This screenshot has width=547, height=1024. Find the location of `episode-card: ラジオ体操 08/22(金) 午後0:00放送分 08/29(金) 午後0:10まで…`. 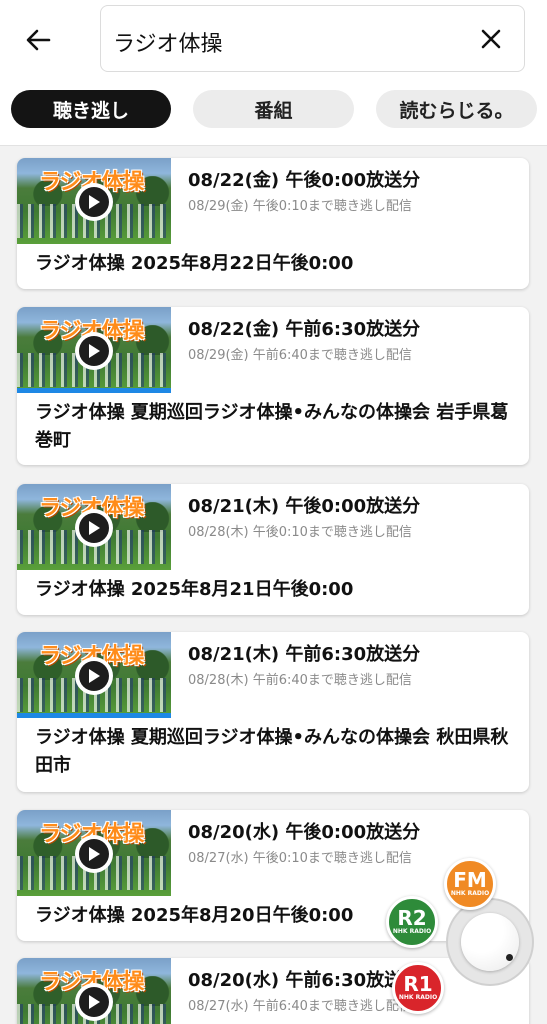

episode-card: ラジオ体操 08/22(金) 午後0:00放送分 08/29(金) 午後0:10まで… is located at coordinates (273, 223).